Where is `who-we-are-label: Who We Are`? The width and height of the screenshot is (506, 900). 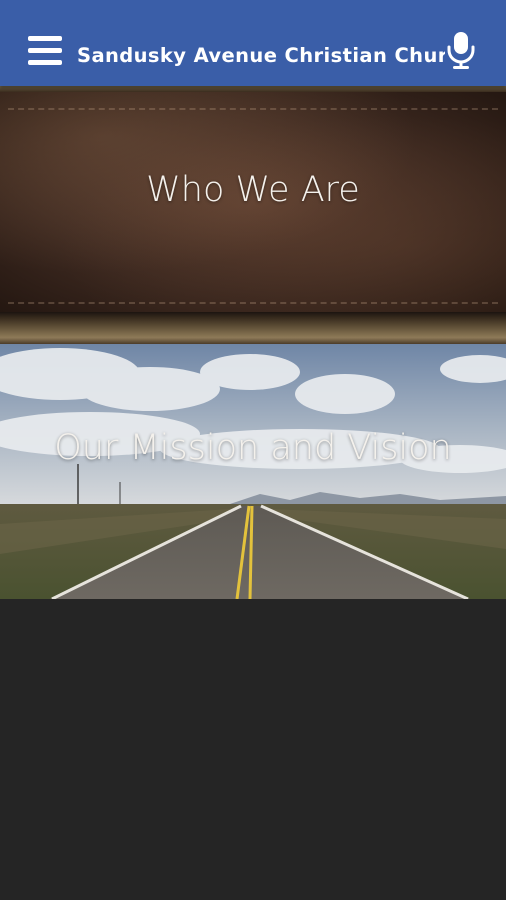 who-we-are-label: Who We Are is located at coordinates (253, 190).